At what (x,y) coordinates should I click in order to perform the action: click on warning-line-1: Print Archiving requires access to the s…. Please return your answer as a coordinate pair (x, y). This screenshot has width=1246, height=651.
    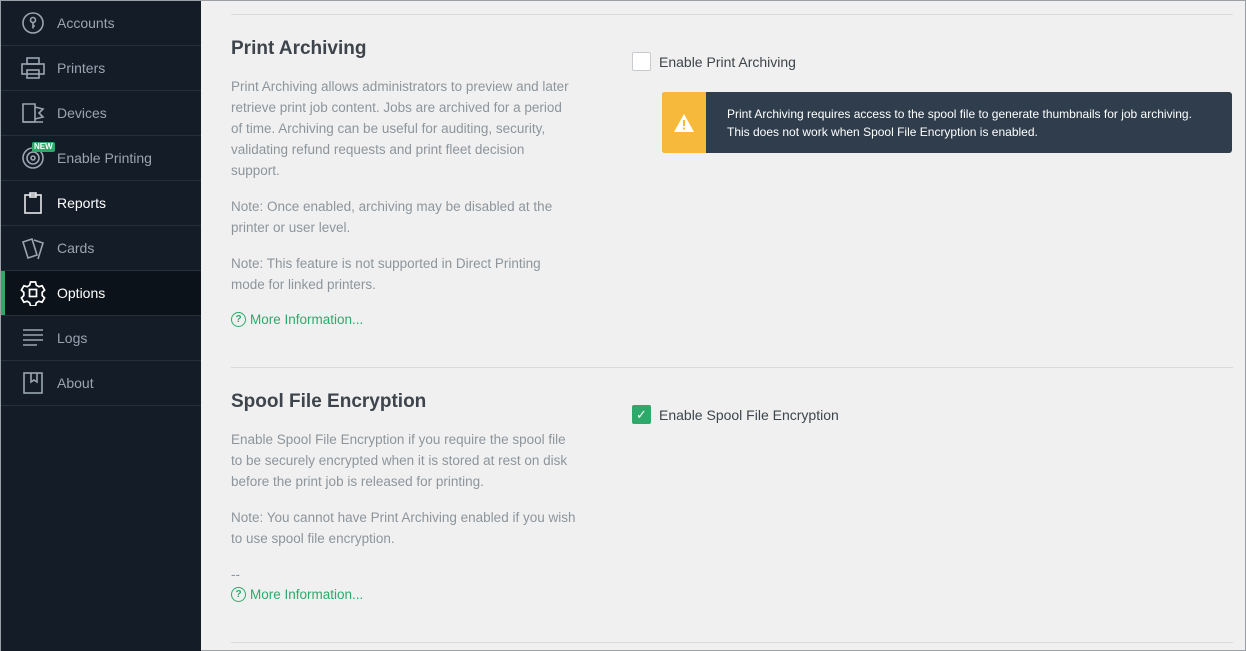
    Looking at the image, I should click on (959, 114).